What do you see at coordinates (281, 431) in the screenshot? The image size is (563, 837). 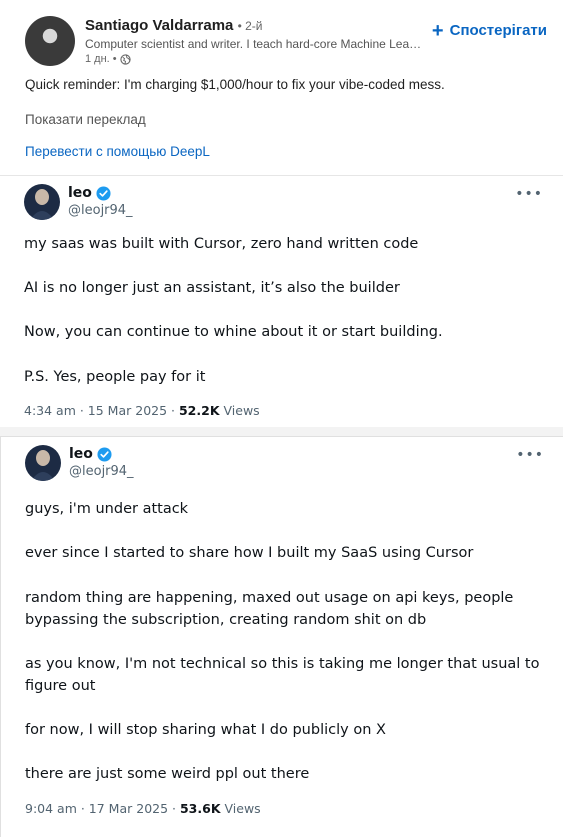 I see `tweet-separator` at bounding box center [281, 431].